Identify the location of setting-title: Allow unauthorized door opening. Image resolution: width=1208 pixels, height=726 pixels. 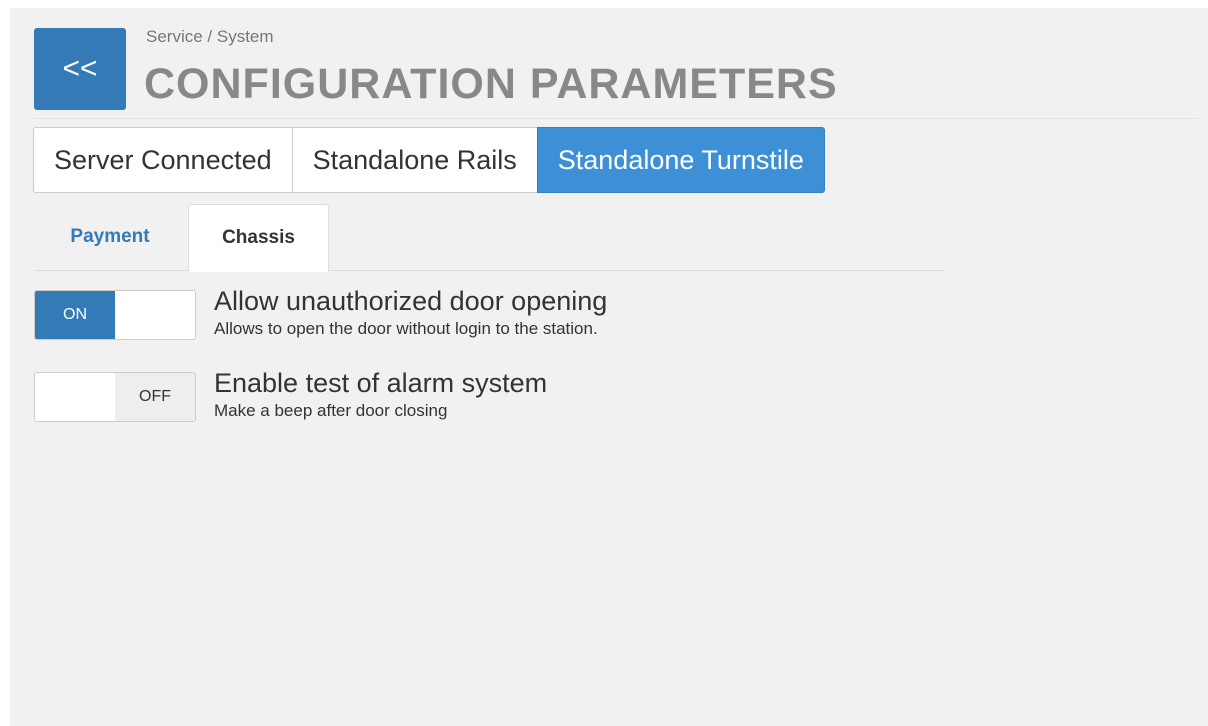
(411, 301).